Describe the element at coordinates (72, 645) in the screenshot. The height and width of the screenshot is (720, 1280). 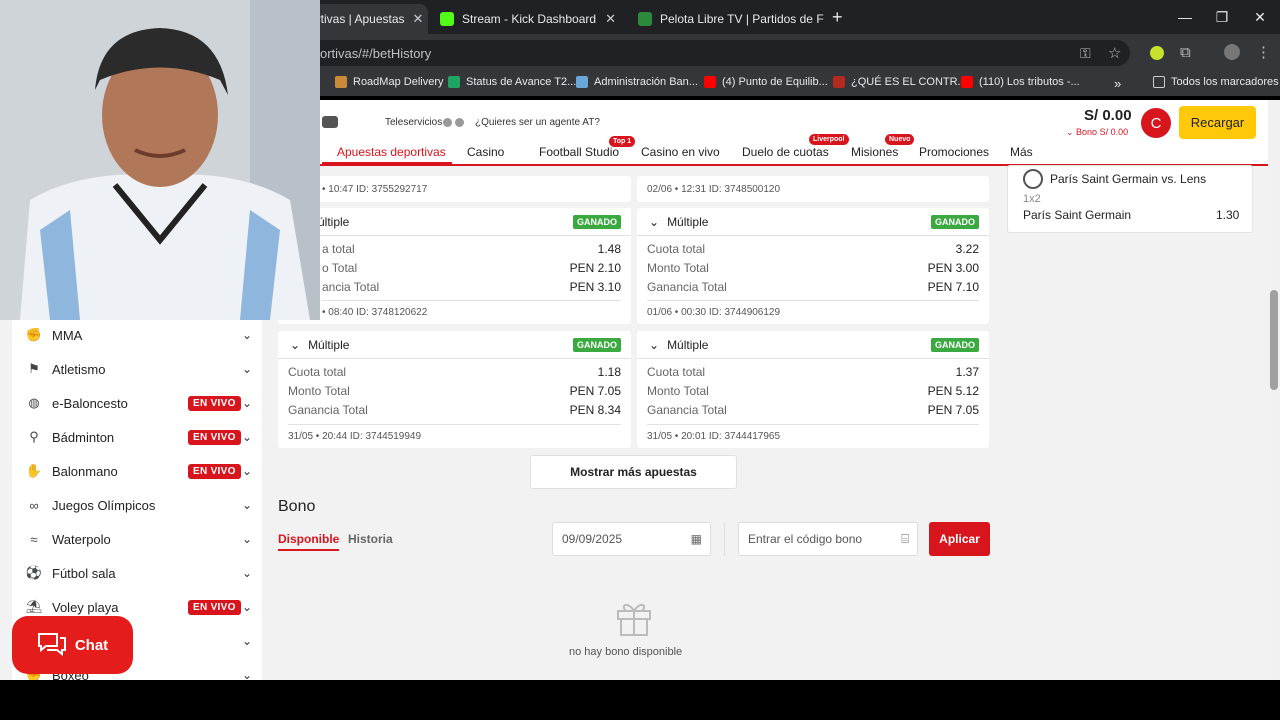
I see `chat-button: Chat` at that location.